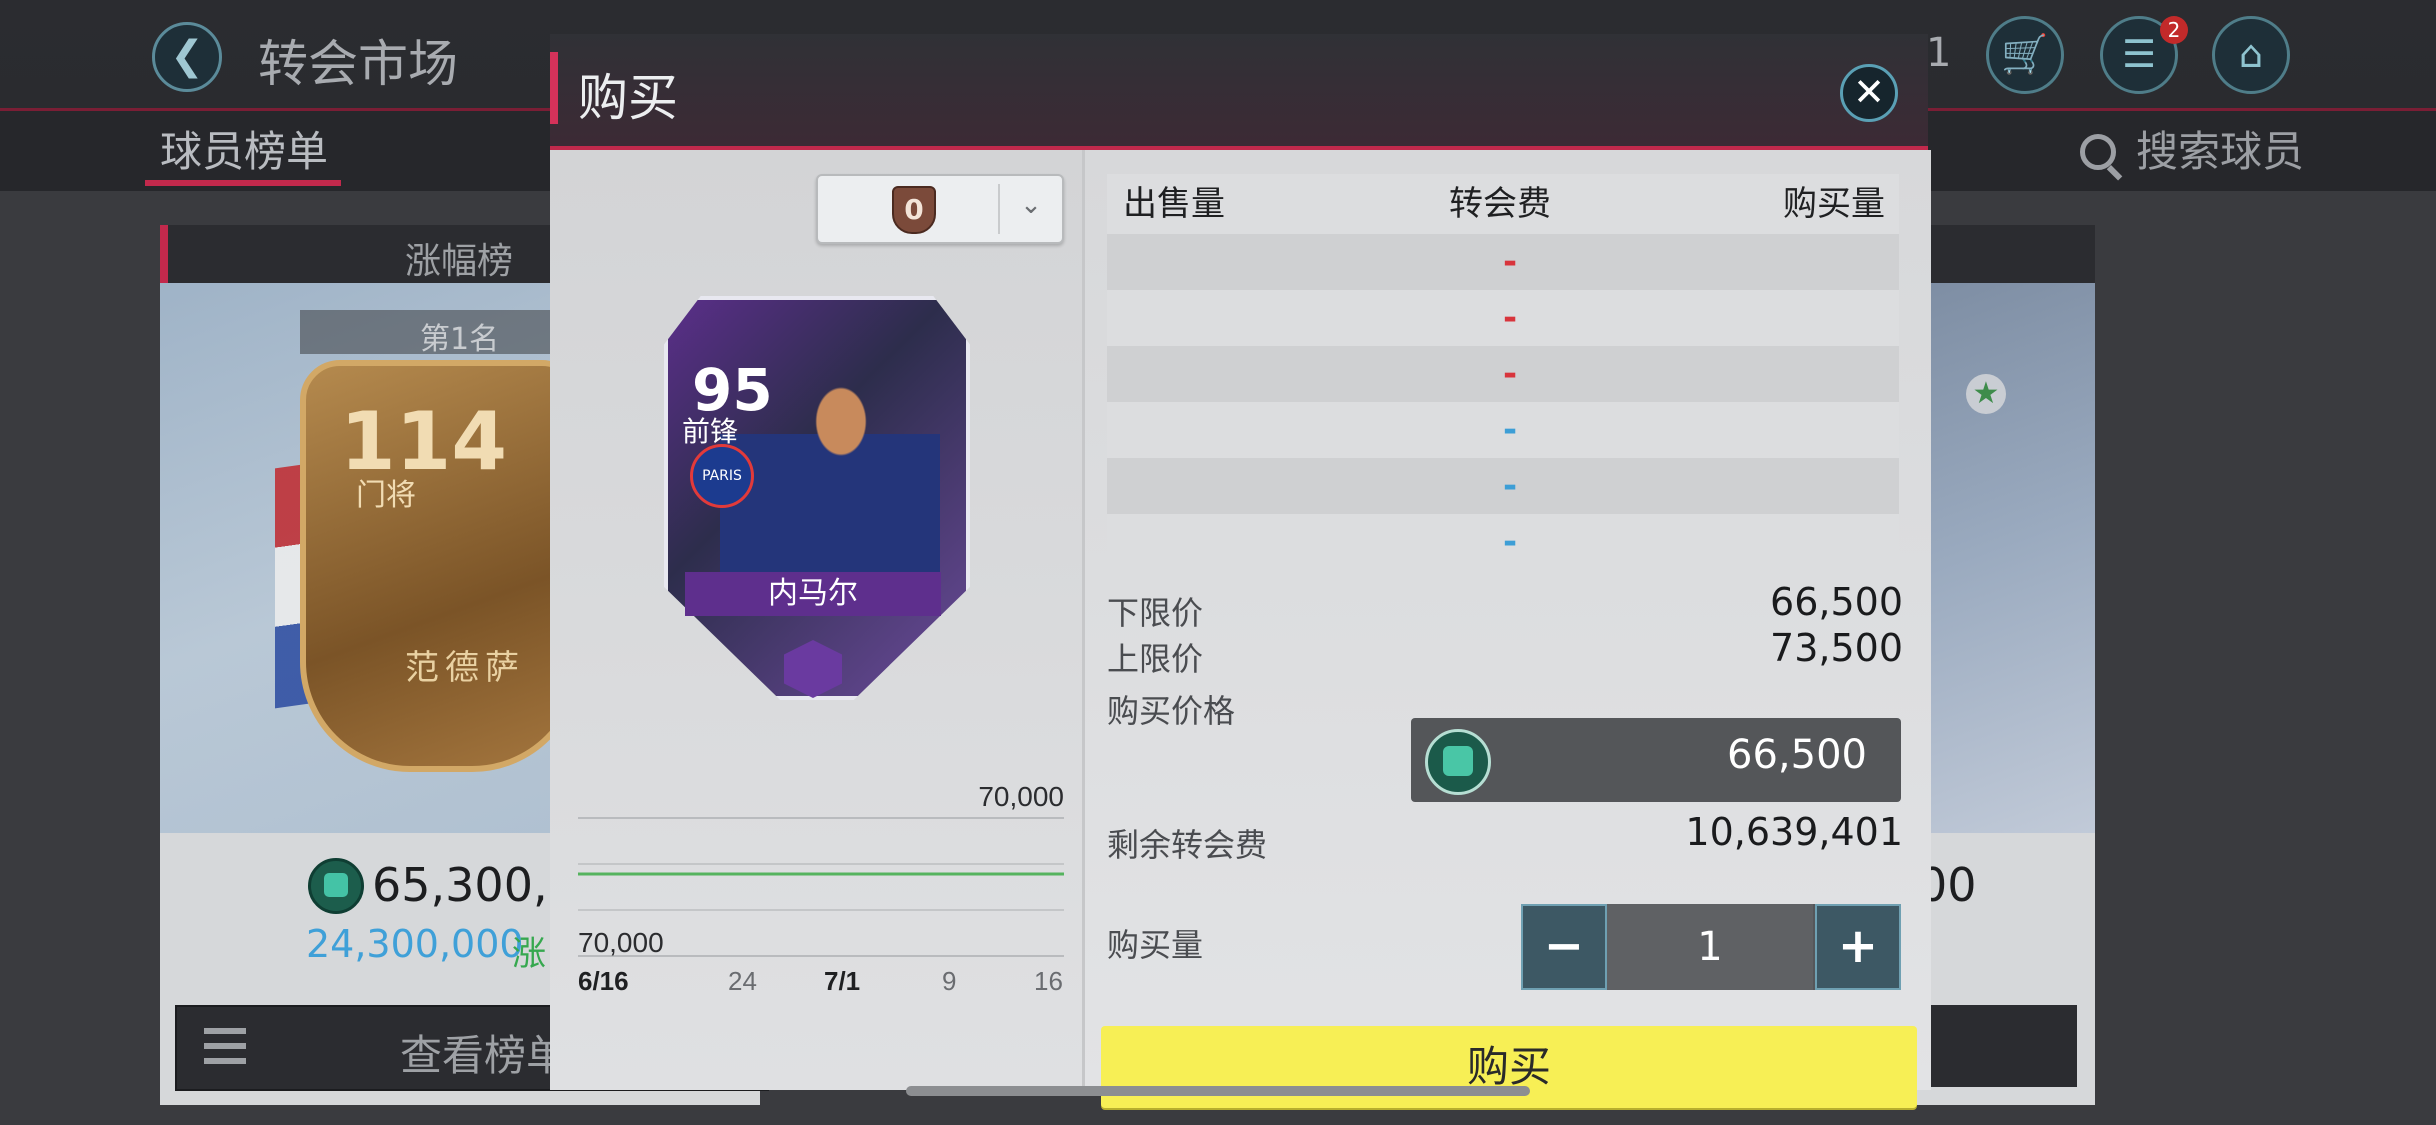  I want to click on price-history-chart: 70,000 70,000 6/16 24 7/1 9 16, so click(821, 888).